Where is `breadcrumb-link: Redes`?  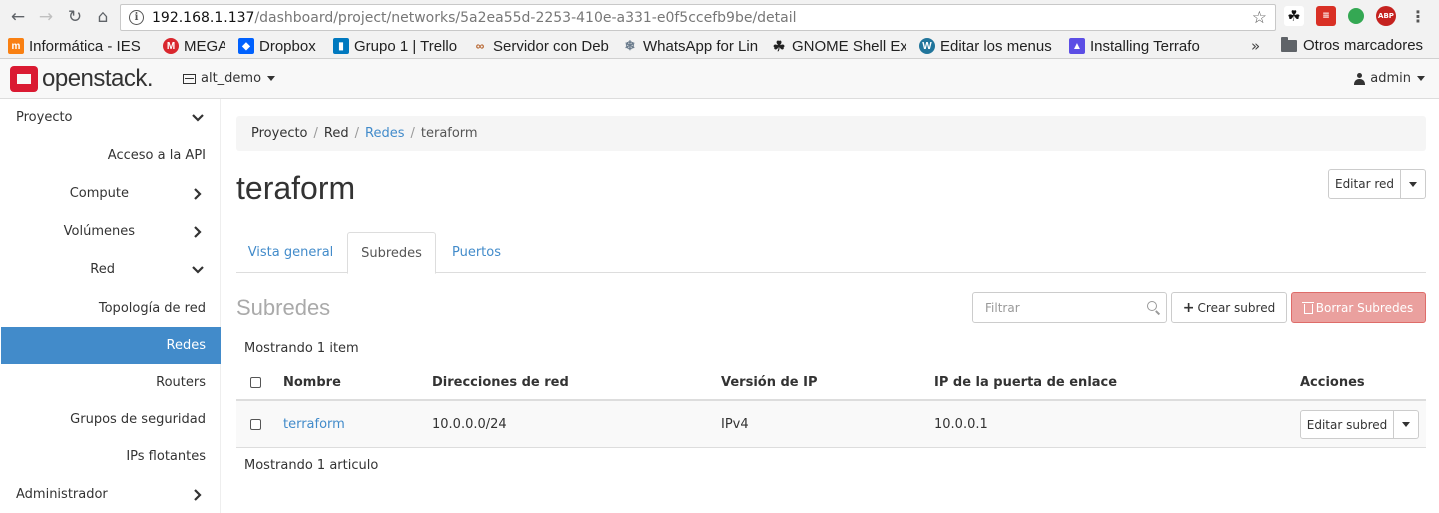 breadcrumb-link: Redes is located at coordinates (384, 133).